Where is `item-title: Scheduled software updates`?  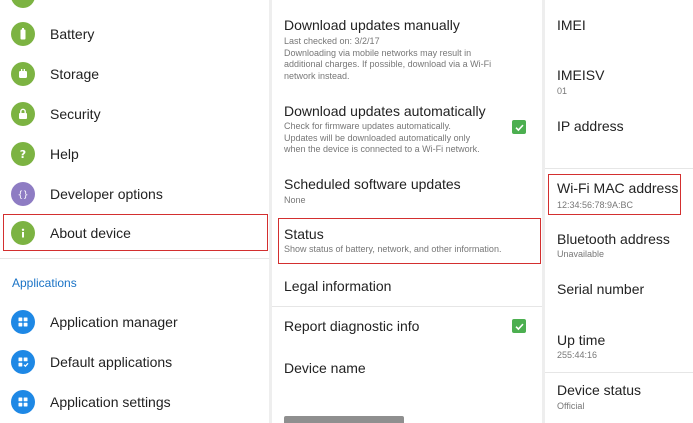 item-title: Scheduled software updates is located at coordinates (372, 184).